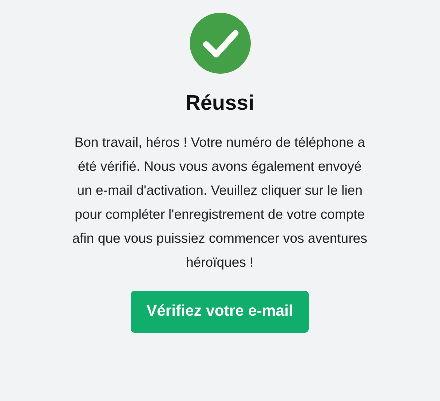 The width and height of the screenshot is (440, 401). What do you see at coordinates (220, 104) in the screenshot?
I see `success-title: Réussi` at bounding box center [220, 104].